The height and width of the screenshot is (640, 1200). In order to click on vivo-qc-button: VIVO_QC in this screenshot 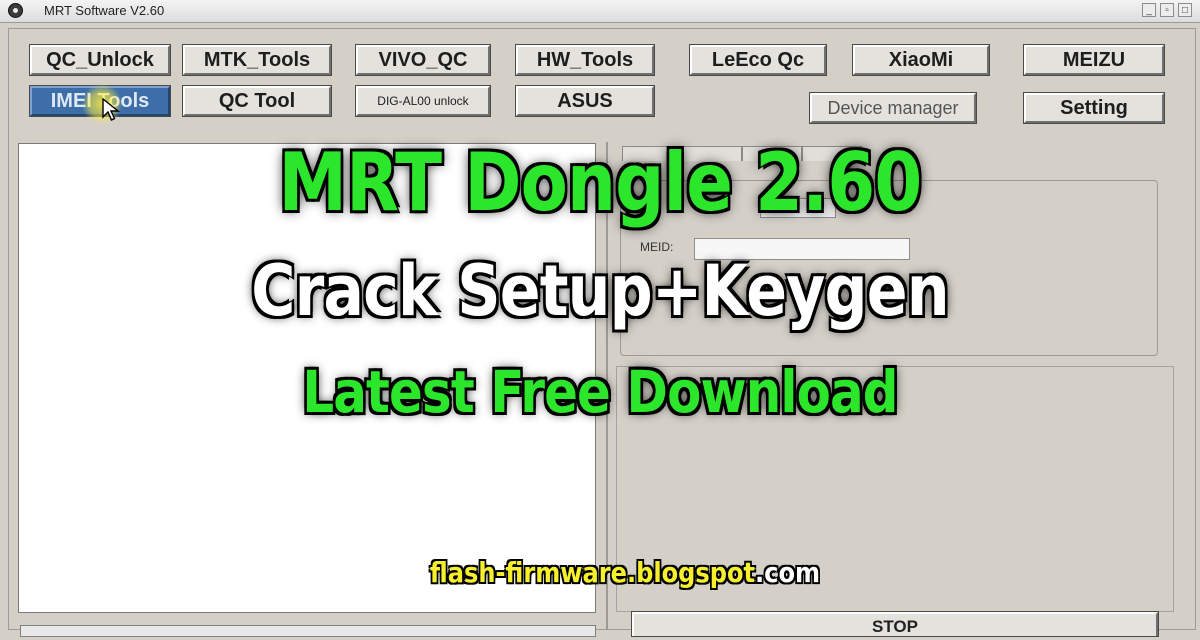, I will do `click(423, 60)`.